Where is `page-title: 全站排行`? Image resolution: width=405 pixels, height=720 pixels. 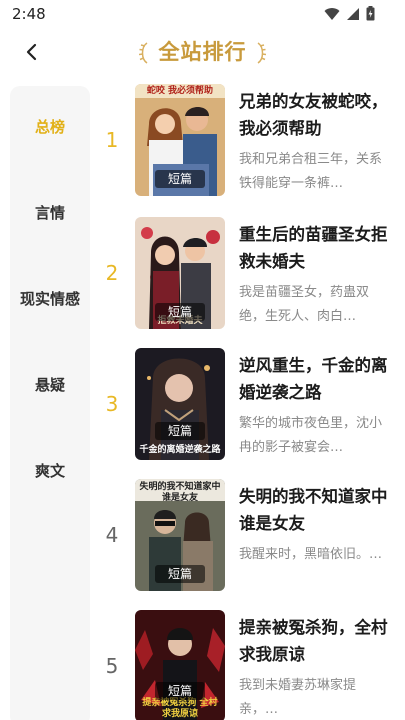 page-title: 全站排行 is located at coordinates (202, 52).